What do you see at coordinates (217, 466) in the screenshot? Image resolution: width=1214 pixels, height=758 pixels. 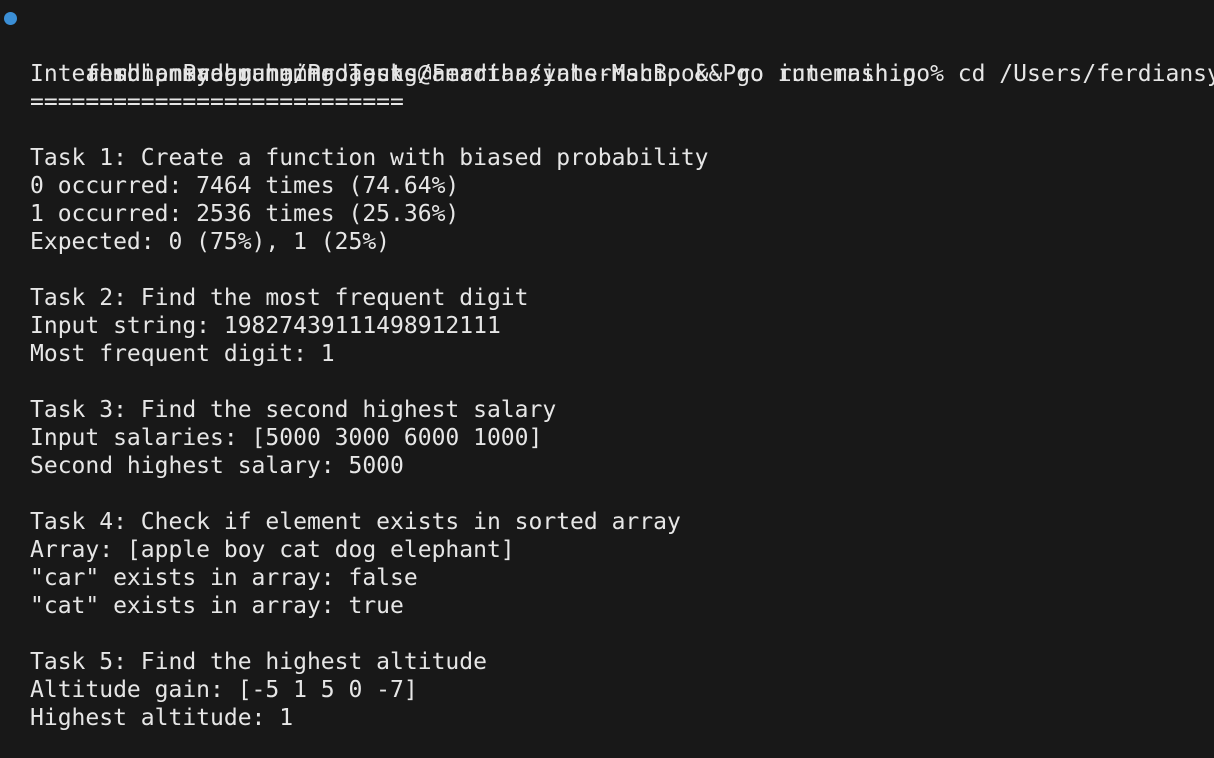 I see `task-3-result: Second highest salary: 5000` at bounding box center [217, 466].